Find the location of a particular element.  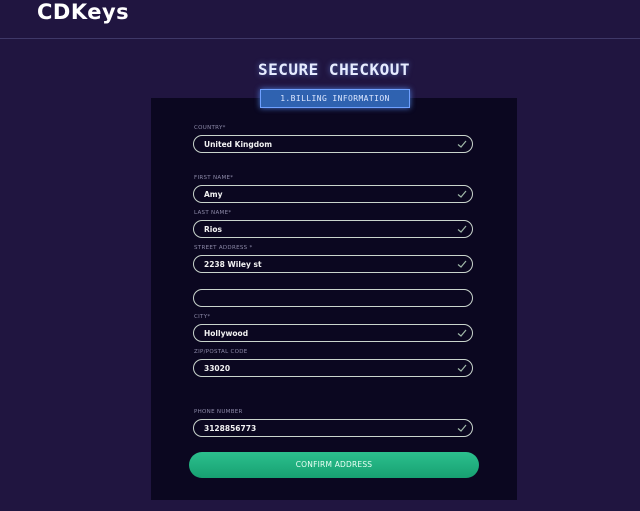

first-name-label: FIRST NAME* is located at coordinates (214, 178).